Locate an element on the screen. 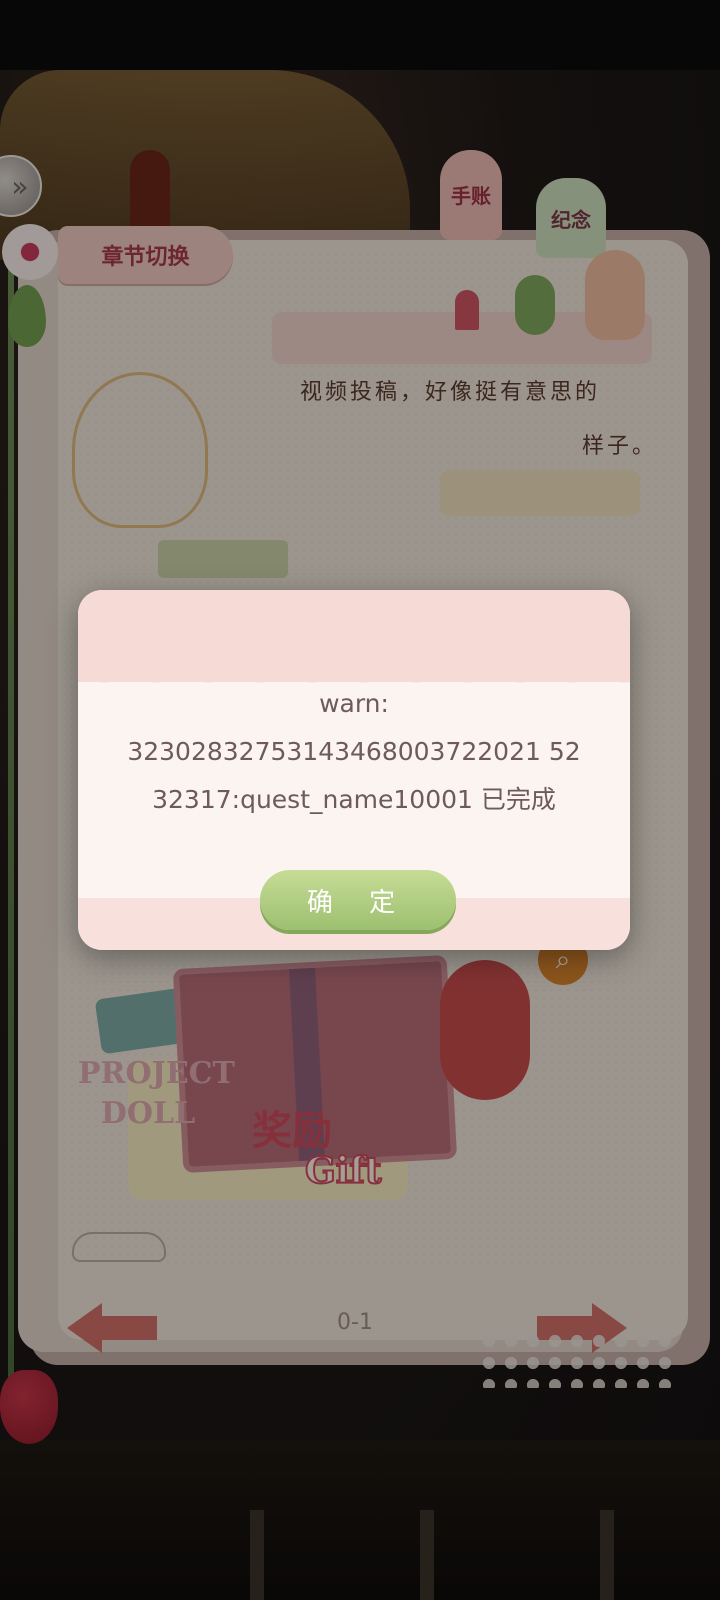 The height and width of the screenshot is (1600, 720). dialog-message-line: warn: is located at coordinates (354, 703).